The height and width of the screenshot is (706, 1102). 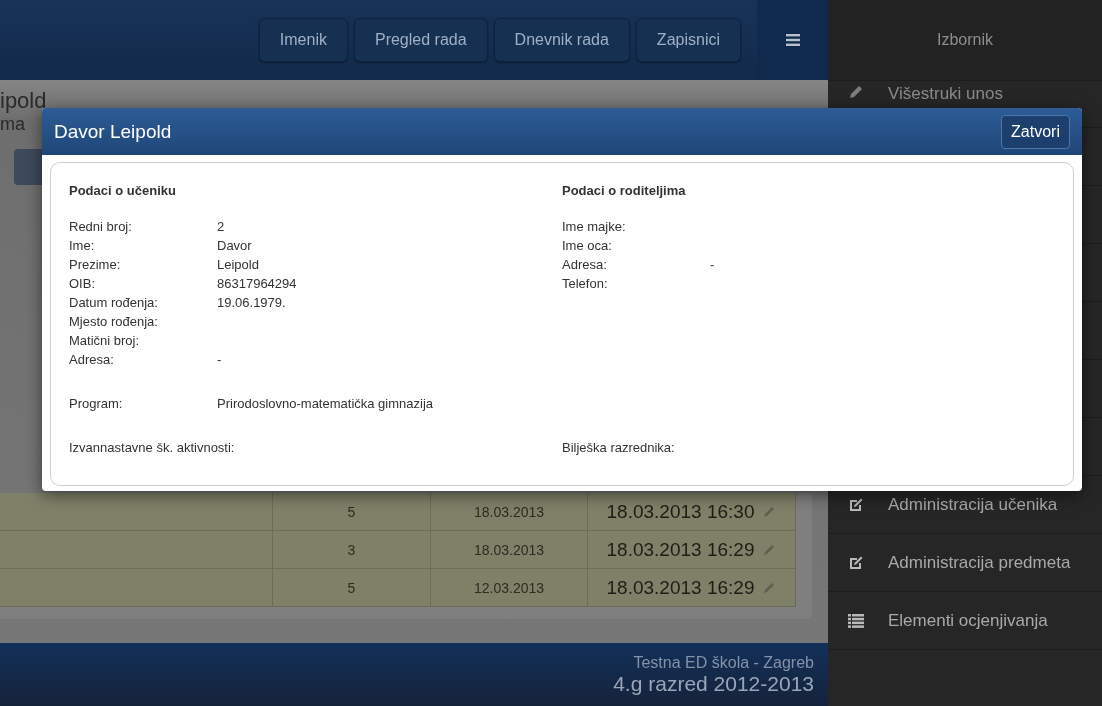 What do you see at coordinates (594, 226) in the screenshot?
I see `field-label: Ime majke:` at bounding box center [594, 226].